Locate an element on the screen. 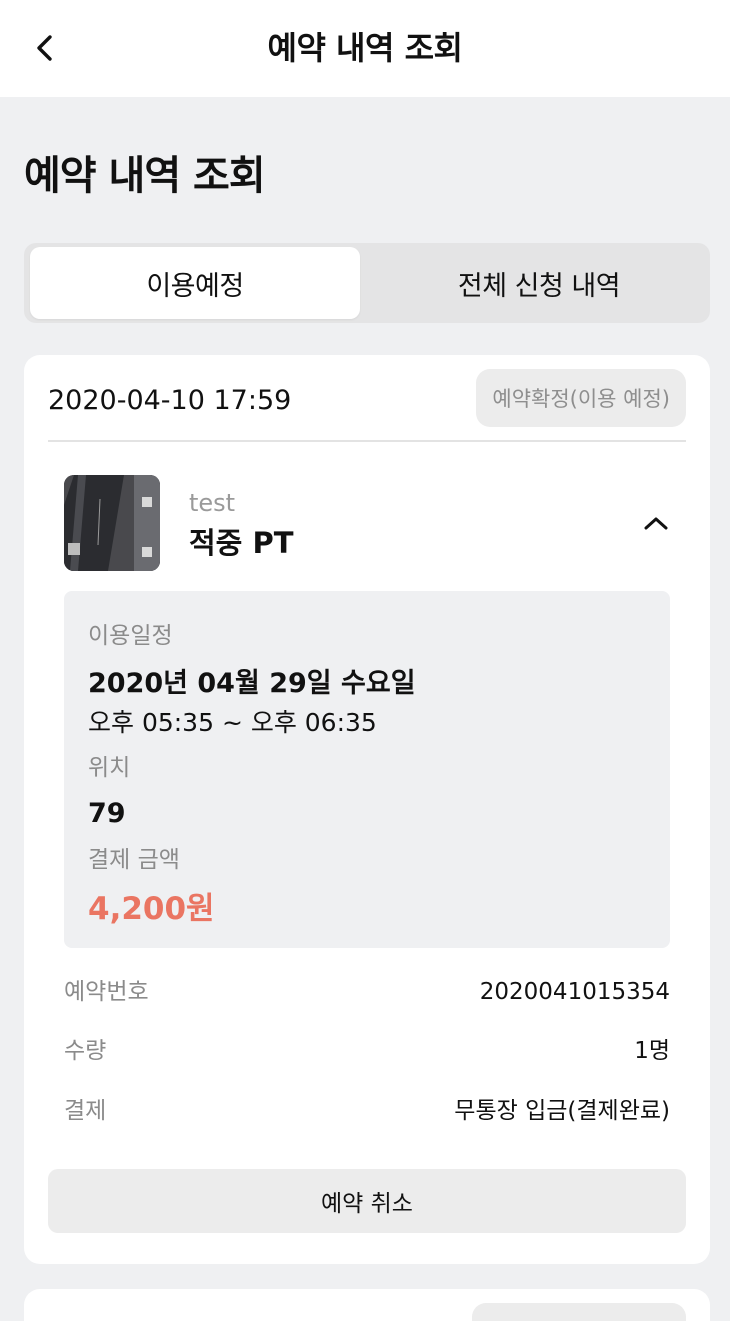 Image resolution: width=730 pixels, height=1321 pixels. info-label: 예약번호 is located at coordinates (106, 992).